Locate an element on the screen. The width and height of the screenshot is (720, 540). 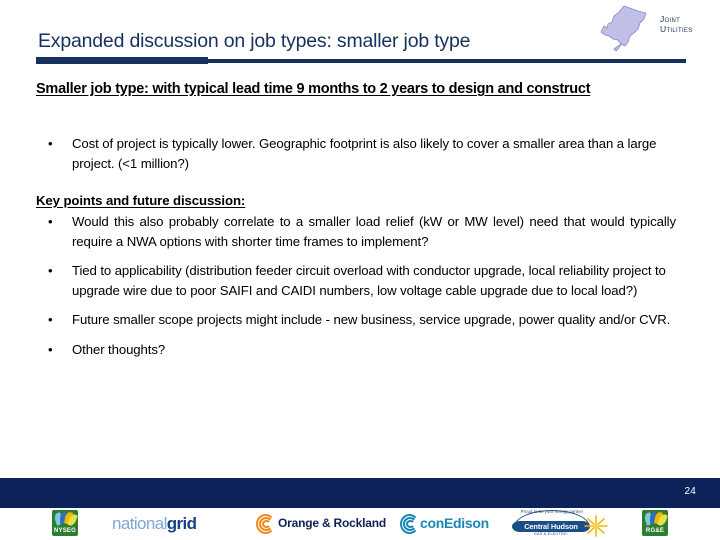
list-item: • Other thoughts? is located at coordinates (356, 350).